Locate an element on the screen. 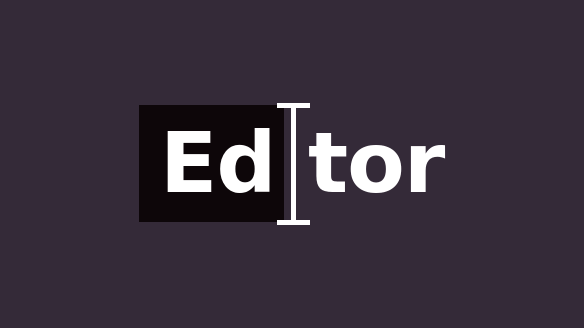  logo-text-left: Ed is located at coordinates (218, 163).